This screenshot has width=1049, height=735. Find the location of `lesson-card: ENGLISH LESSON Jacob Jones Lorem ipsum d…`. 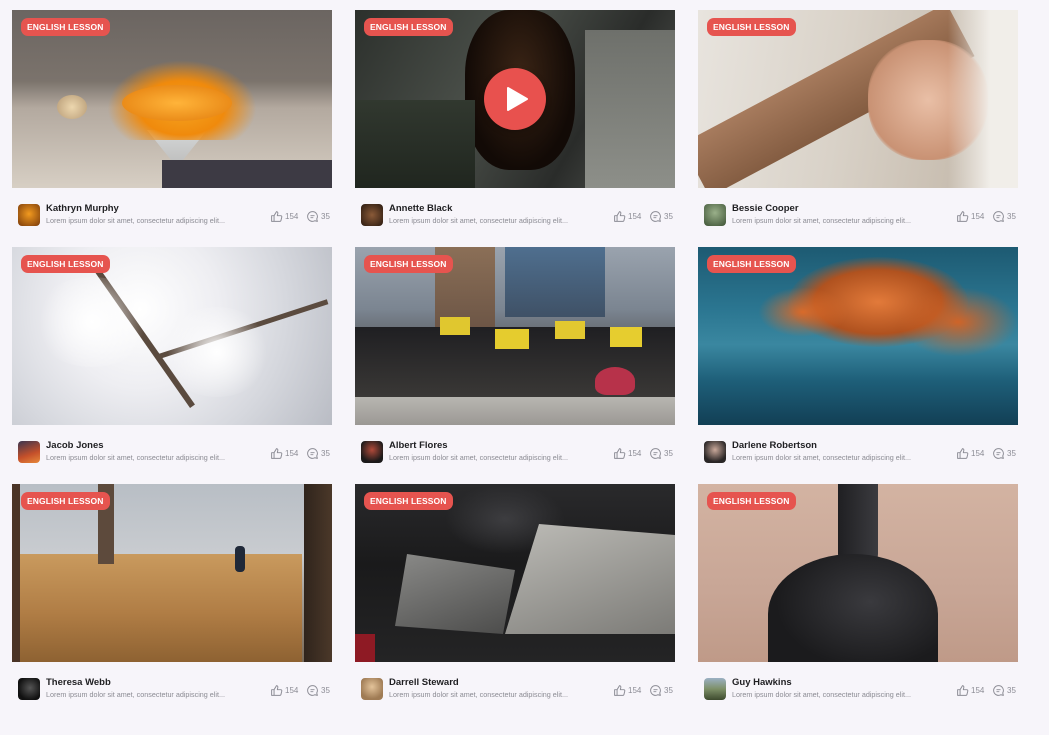

lesson-card: ENGLISH LESSON Jacob Jones Lorem ipsum d… is located at coordinates (172, 363).